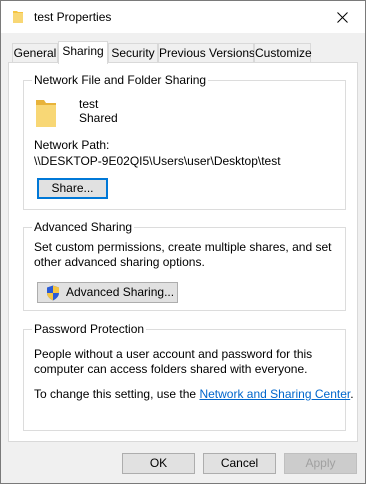  I want to click on folder-status: Shared, so click(98, 118).